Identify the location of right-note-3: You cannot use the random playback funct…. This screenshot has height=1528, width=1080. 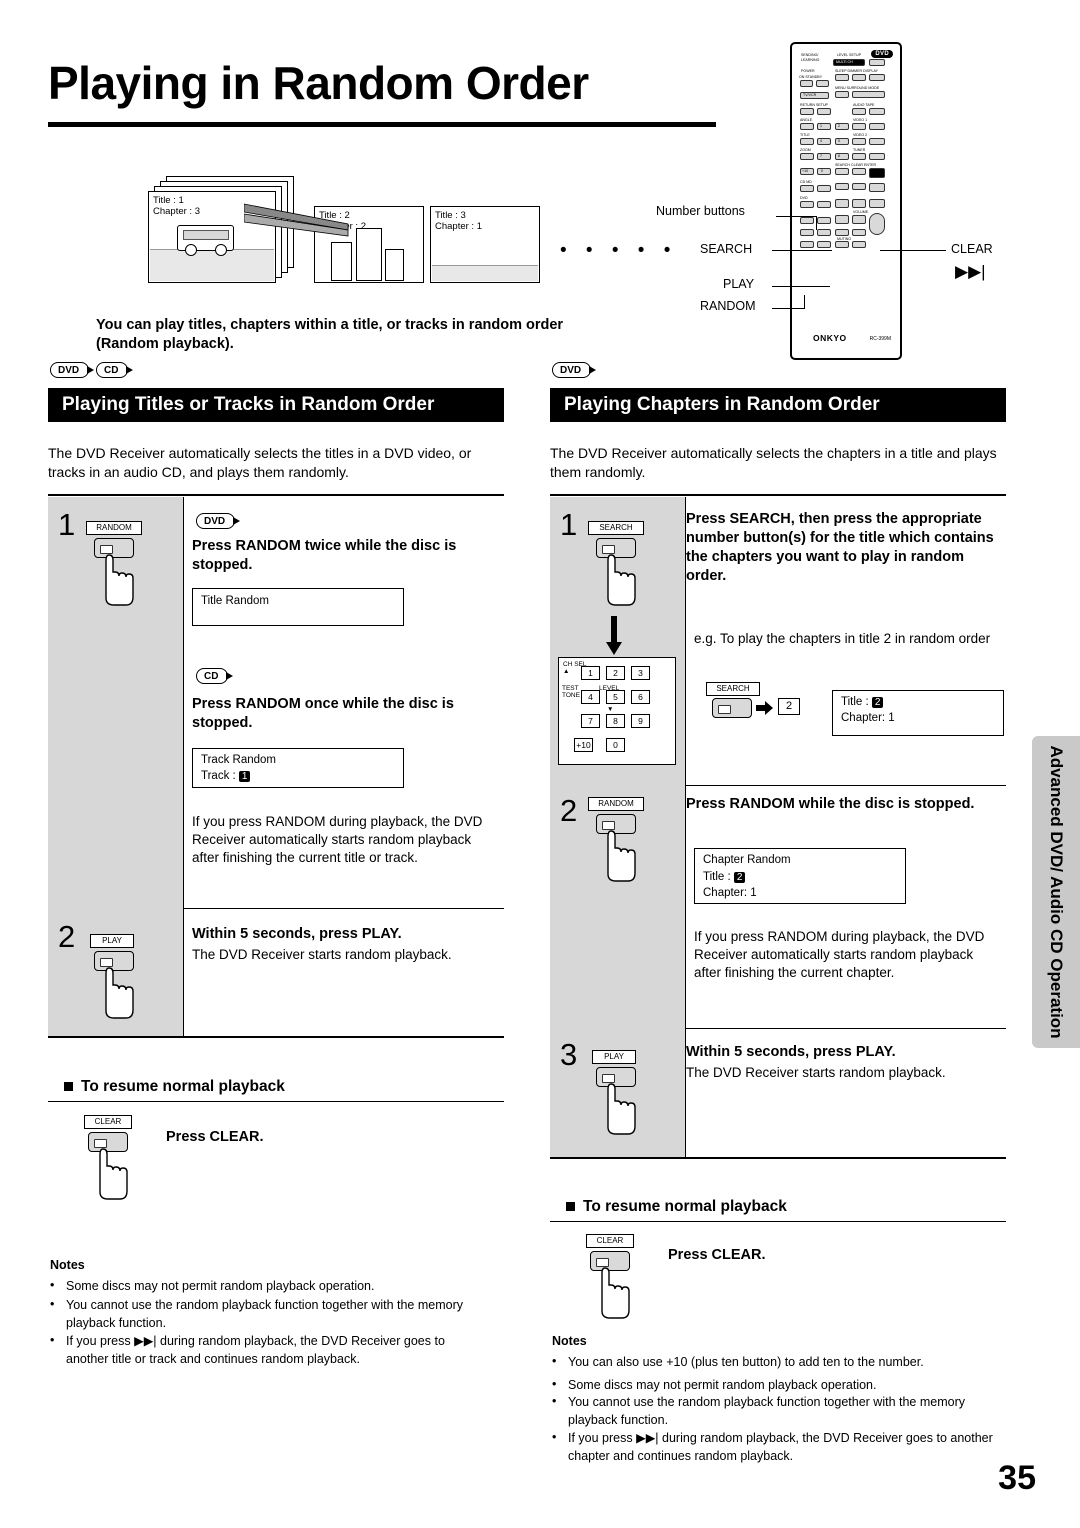
(766, 1411).